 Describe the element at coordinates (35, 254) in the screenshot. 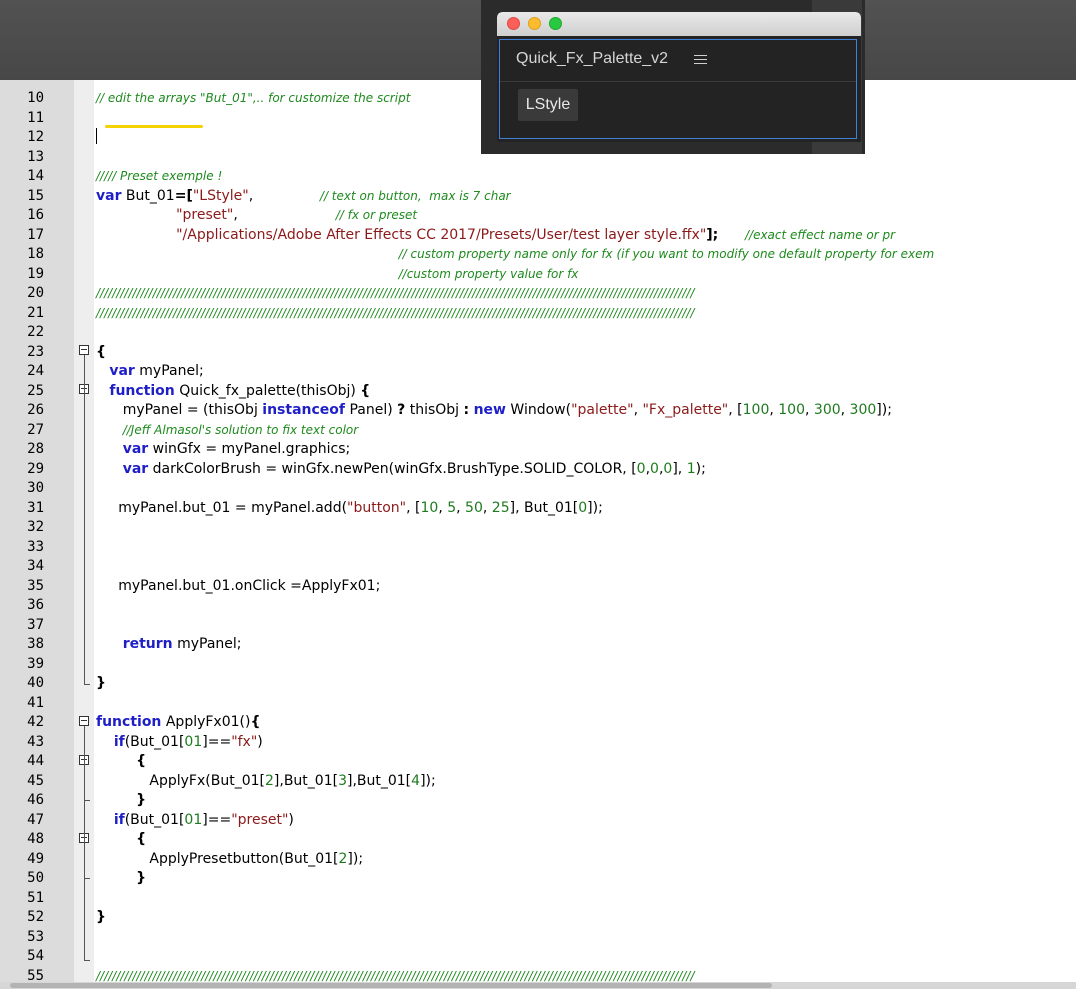

I see `line-number: 18` at that location.